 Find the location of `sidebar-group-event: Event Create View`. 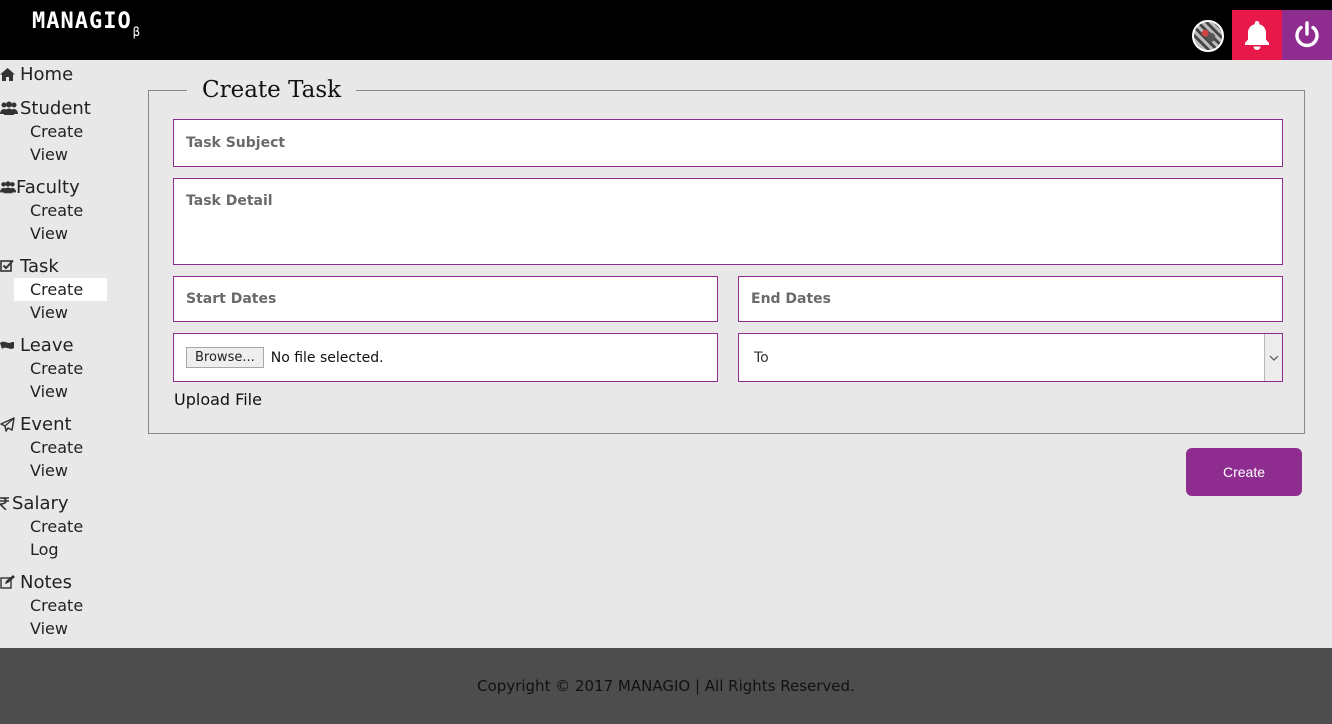

sidebar-group-event: Event Create View is located at coordinates (55, 447).